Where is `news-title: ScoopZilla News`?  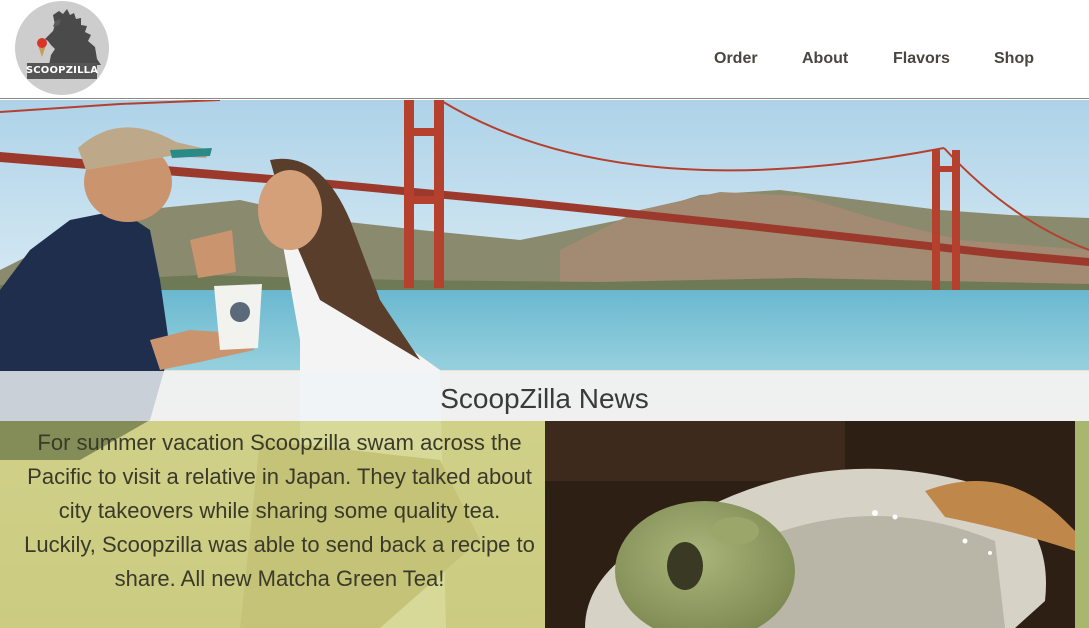
news-title: ScoopZilla News is located at coordinates (544, 398).